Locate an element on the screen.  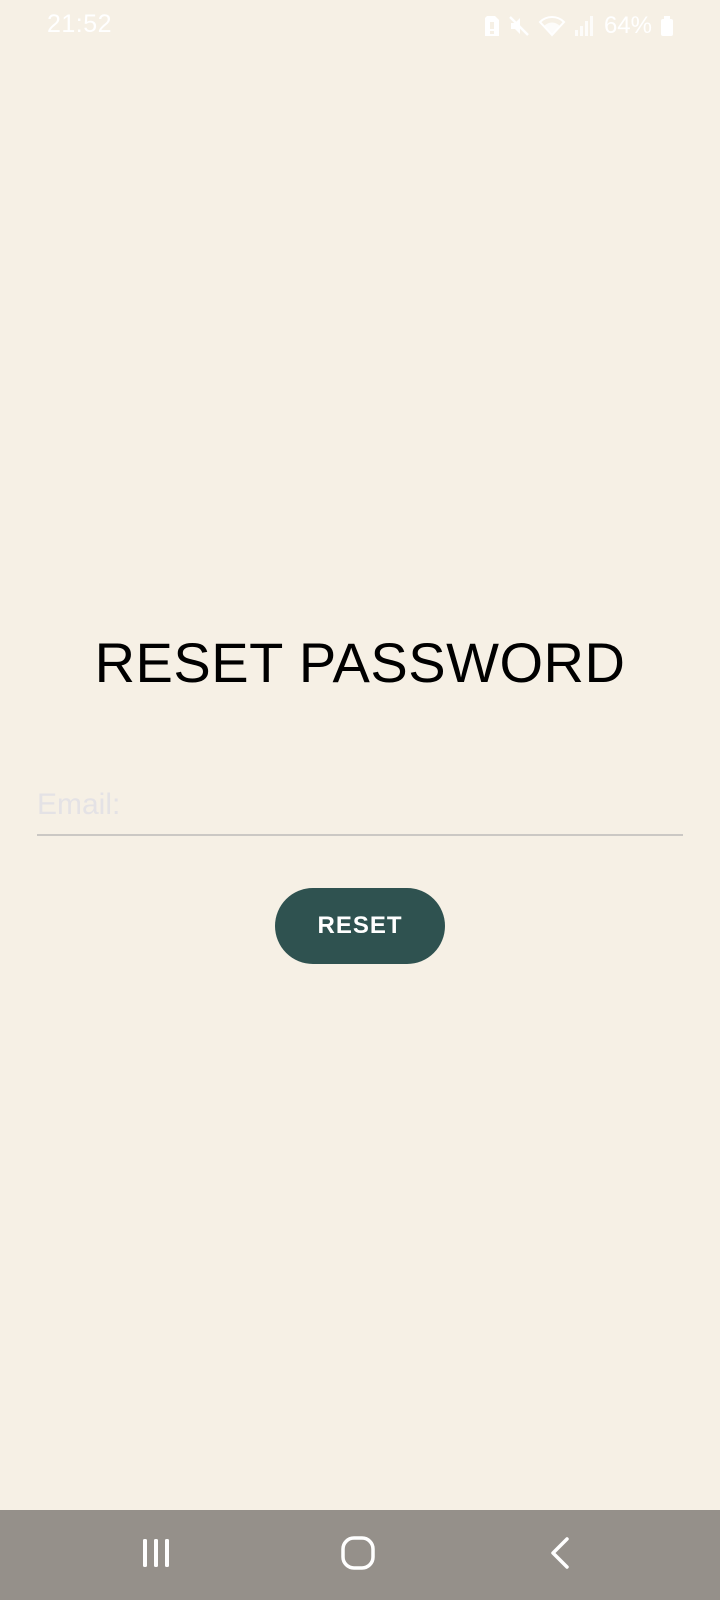
home-button is located at coordinates (358, 1555).